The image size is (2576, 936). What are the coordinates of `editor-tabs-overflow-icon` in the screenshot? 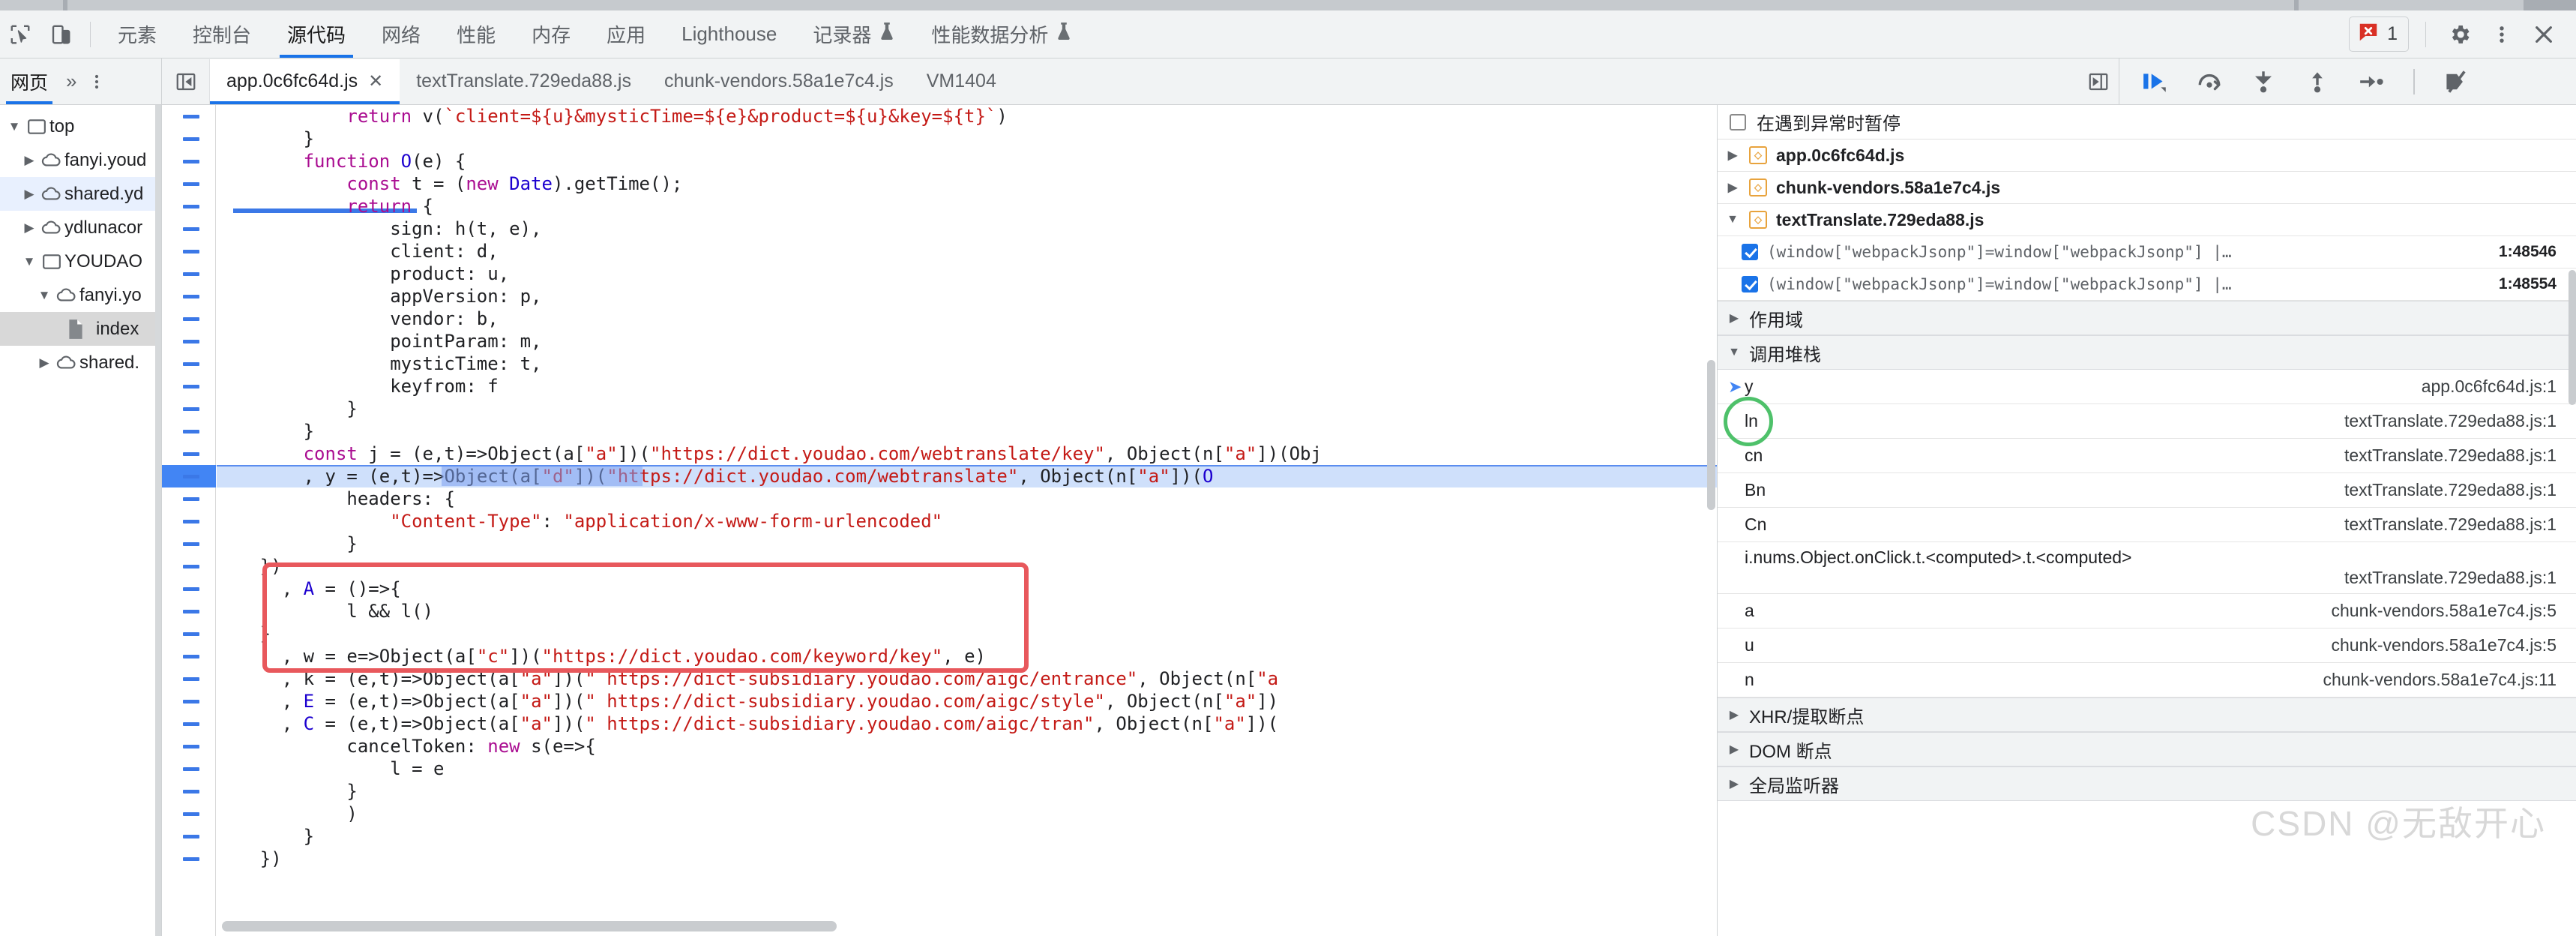 It's located at (2098, 81).